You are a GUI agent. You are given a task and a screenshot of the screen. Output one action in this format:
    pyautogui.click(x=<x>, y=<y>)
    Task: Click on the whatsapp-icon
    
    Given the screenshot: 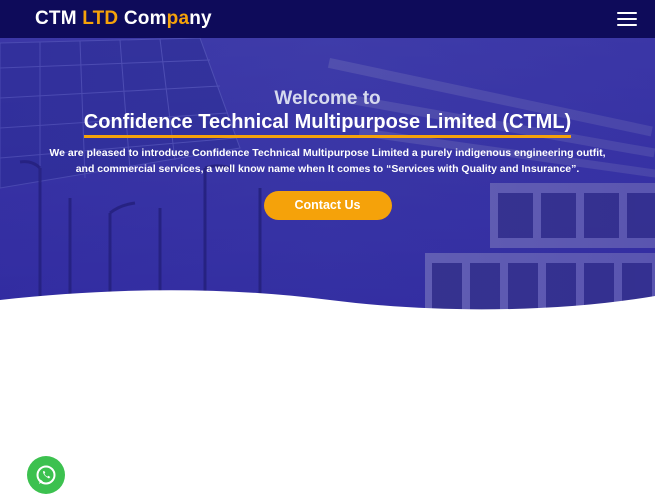 What is the action you would take?
    pyautogui.click(x=46, y=475)
    